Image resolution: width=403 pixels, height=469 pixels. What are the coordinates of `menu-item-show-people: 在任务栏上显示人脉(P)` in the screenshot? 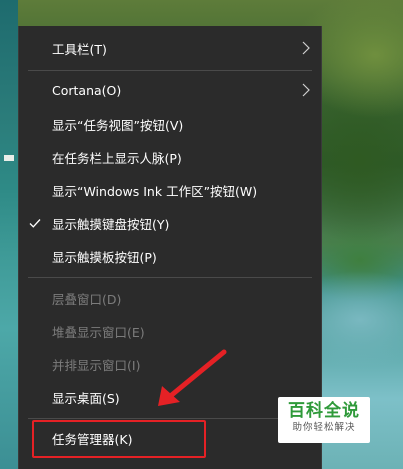 It's located at (170, 157).